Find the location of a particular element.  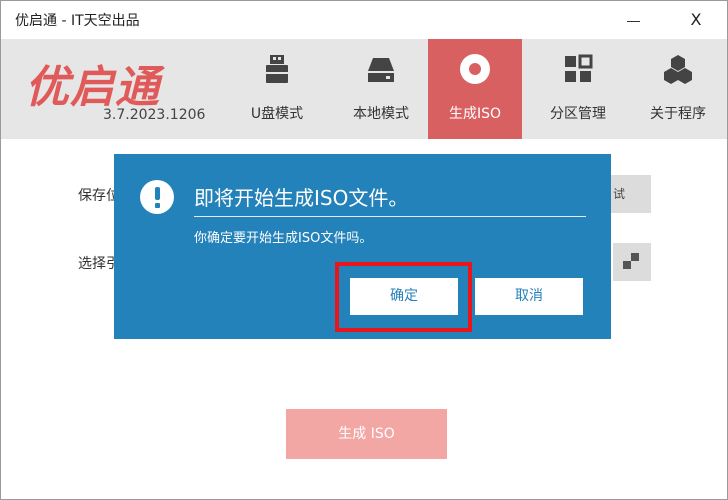

title-bar: 优启通 - IT天空出品 X is located at coordinates (364, 20).